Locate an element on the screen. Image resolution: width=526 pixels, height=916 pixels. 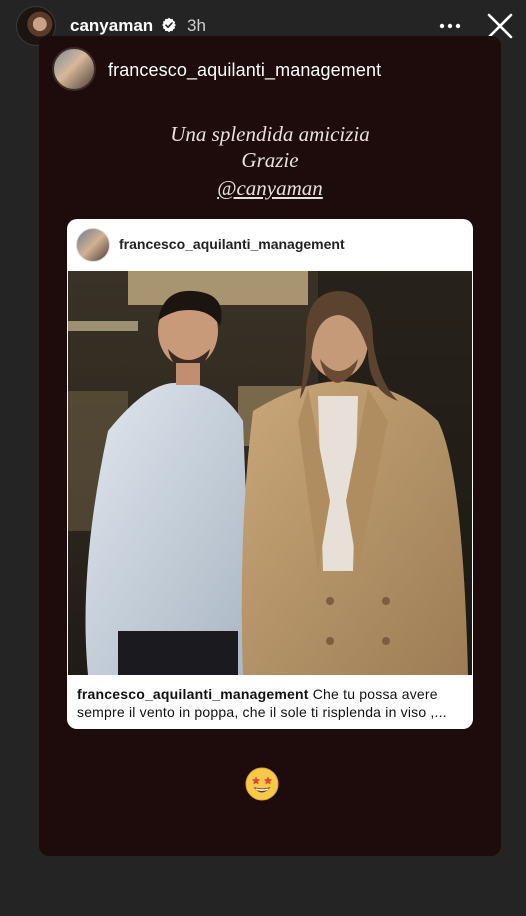
mention-link: @canyaman is located at coordinates (270, 188).